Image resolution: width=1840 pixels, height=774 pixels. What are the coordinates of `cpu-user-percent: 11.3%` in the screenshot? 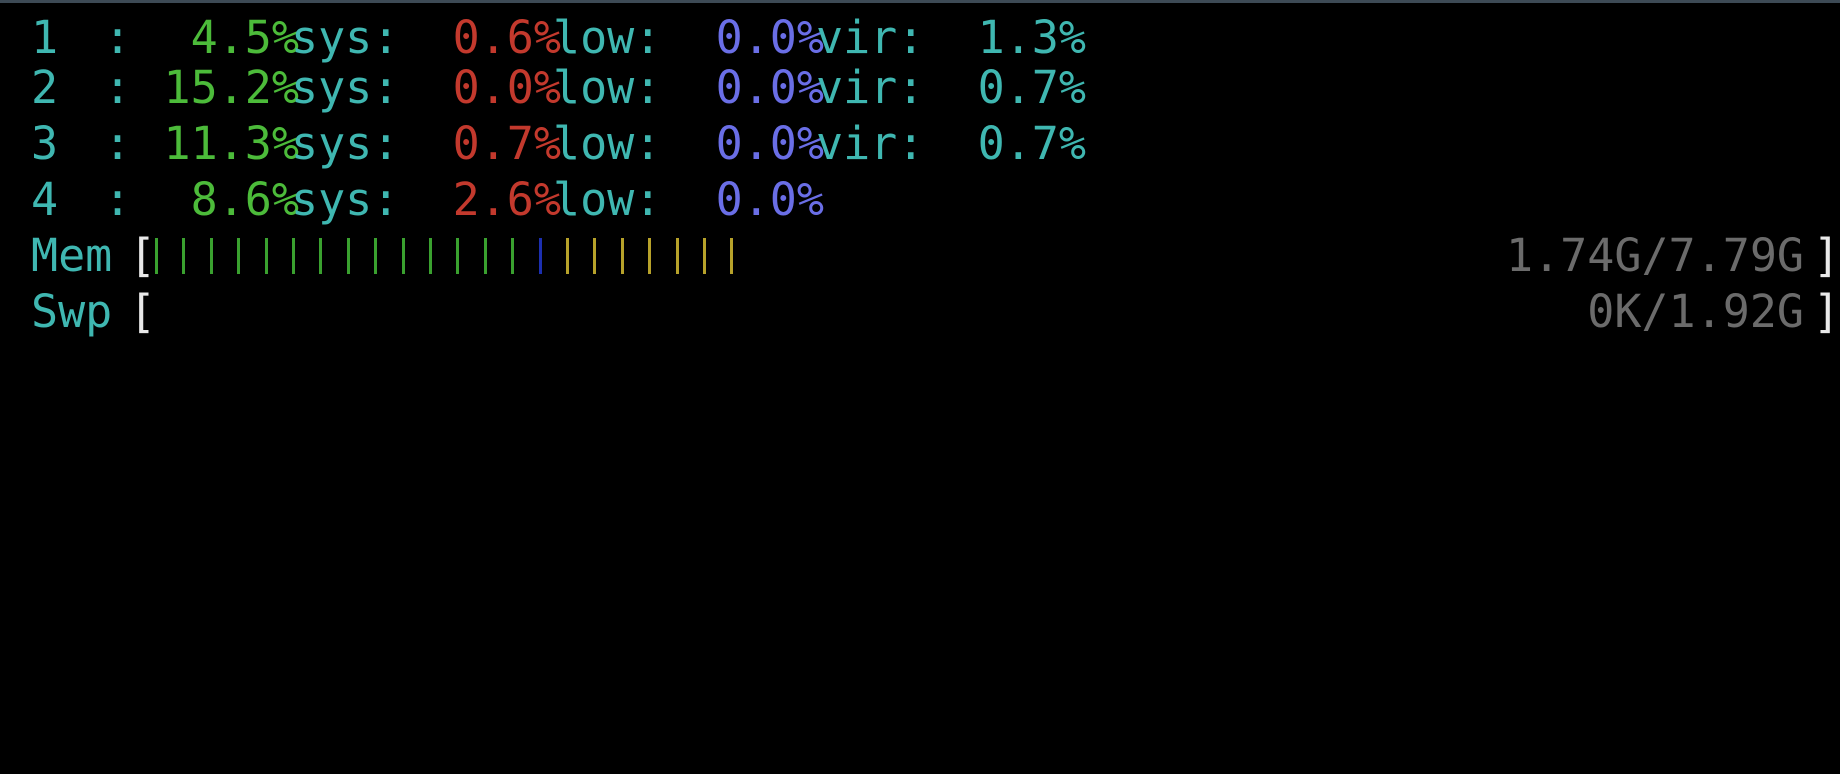 It's located at (231, 143).